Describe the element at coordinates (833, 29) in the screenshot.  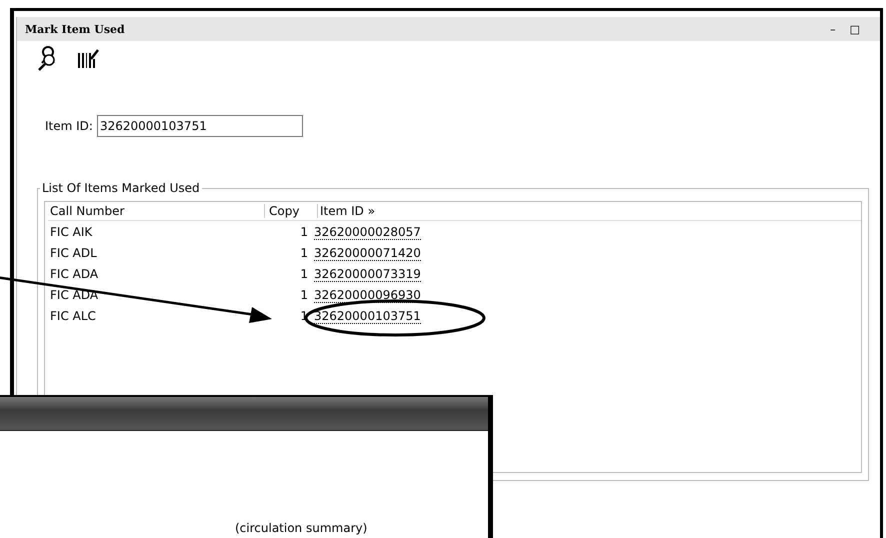
I see `window-control: –` at that location.